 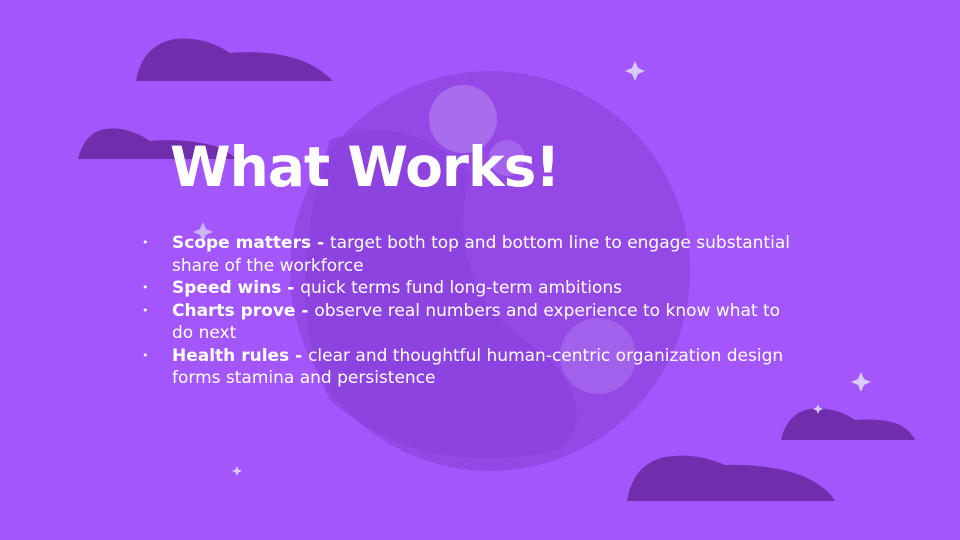 I want to click on bullet-text: quick terms fund long-term ambitions, so click(x=461, y=288).